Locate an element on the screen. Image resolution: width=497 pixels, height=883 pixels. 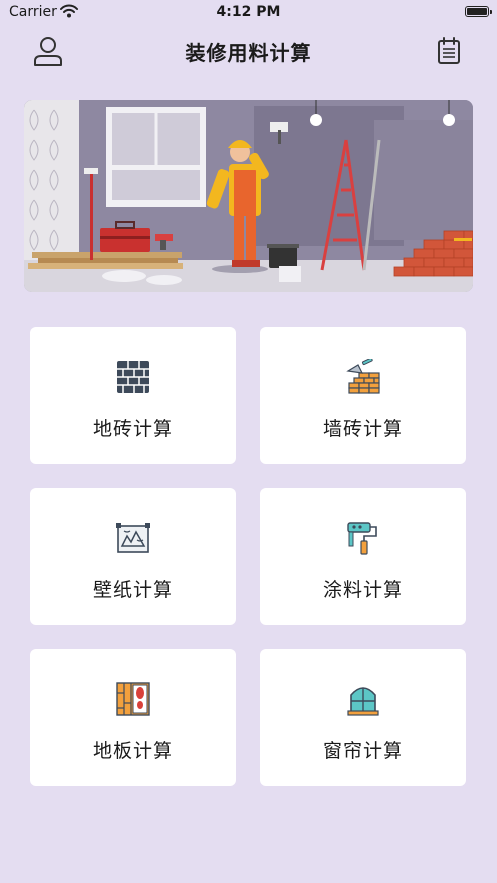
status-time: 4:12 PM is located at coordinates (248, 12).